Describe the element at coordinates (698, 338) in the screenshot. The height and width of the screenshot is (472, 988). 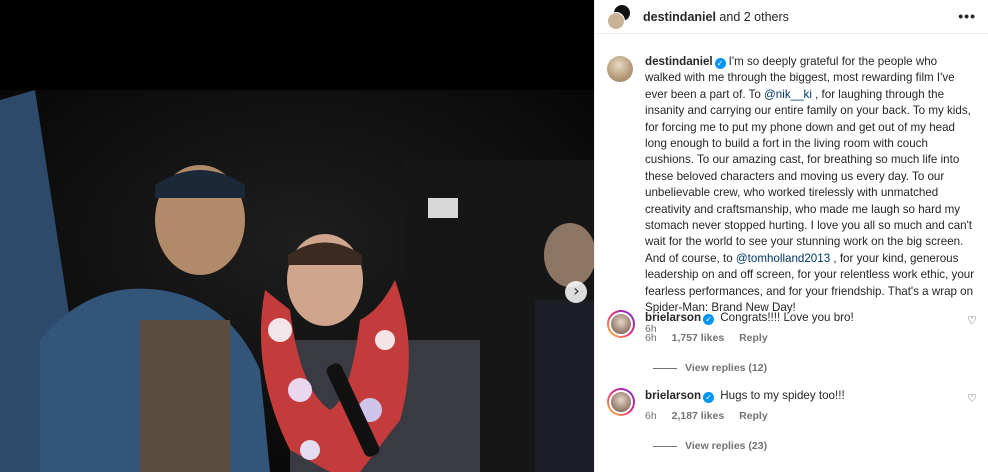
I see `comment-likes: 1,757 likes` at that location.